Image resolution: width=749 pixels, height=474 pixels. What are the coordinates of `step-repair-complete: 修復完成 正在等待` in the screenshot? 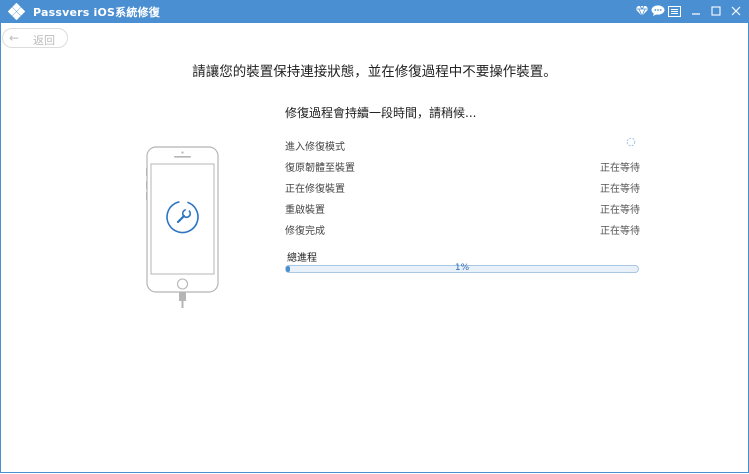 It's located at (462, 230).